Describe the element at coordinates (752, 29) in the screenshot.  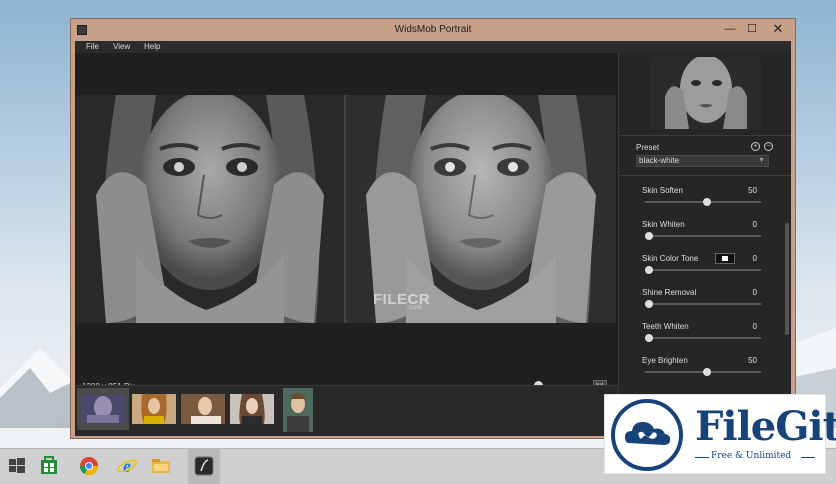
I see `maximize-button: ☐` at that location.